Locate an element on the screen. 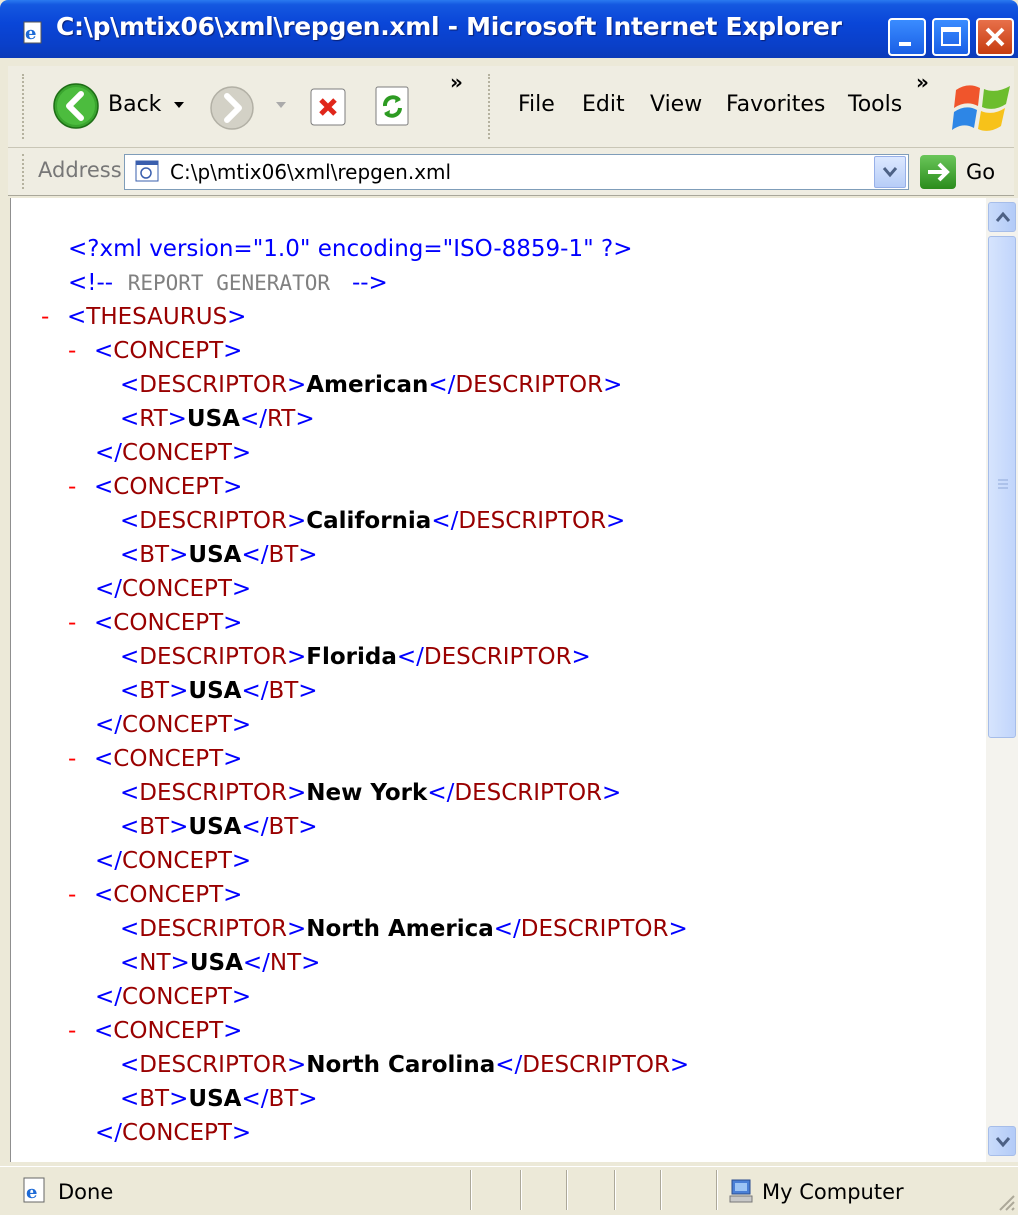 The width and height of the screenshot is (1018, 1215). scroll-up-button is located at coordinates (1002, 217).